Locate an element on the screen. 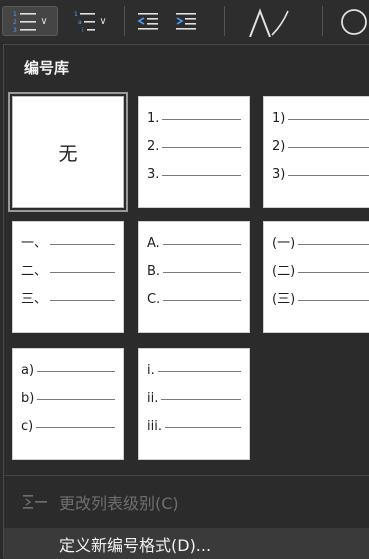 This screenshot has width=369, height=559. find-button is located at coordinates (351, 21).